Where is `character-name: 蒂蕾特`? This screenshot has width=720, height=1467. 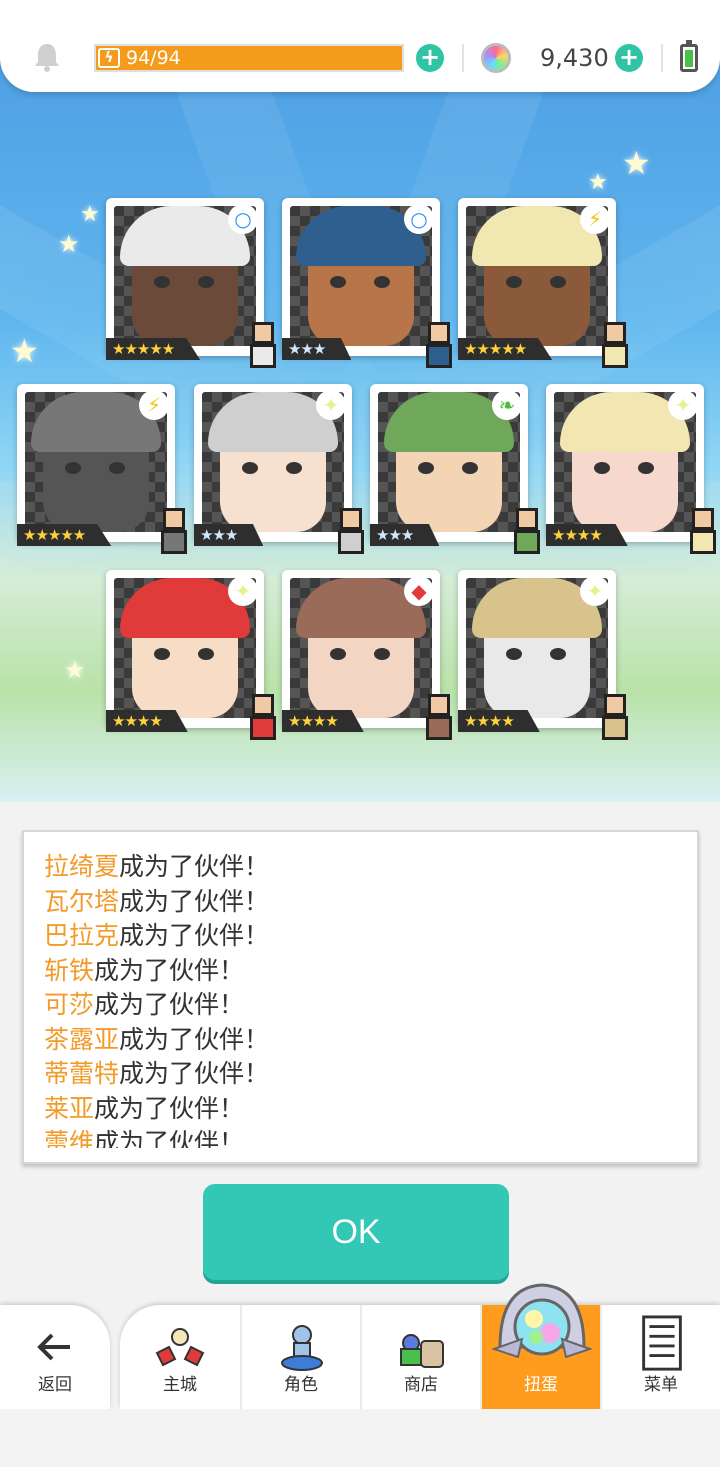 character-name: 蒂蕾特 is located at coordinates (82, 1073).